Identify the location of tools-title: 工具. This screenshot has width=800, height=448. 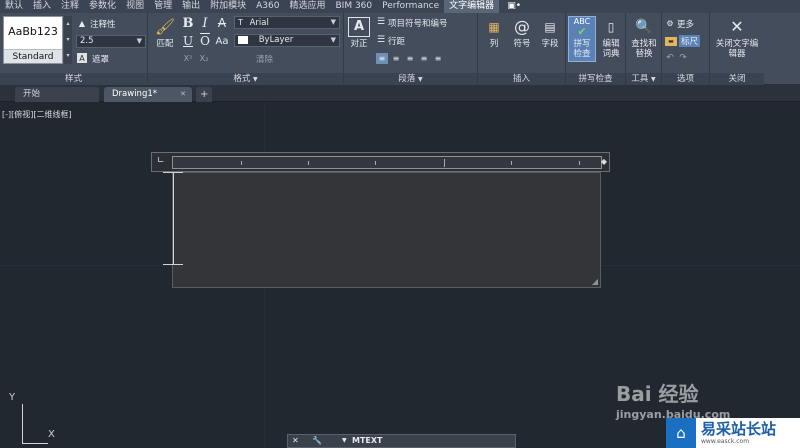
(640, 79).